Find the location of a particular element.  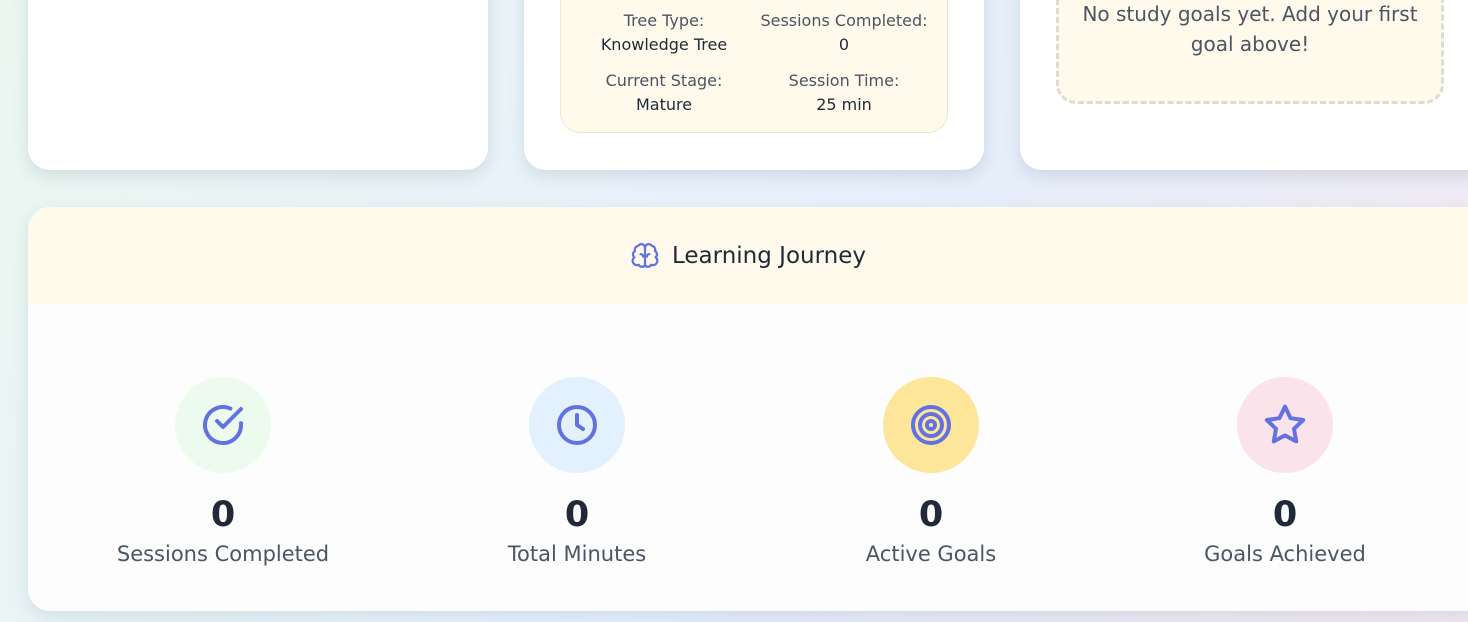

sessions-completed-stat: Sessions Completed: 0 is located at coordinates (844, 33).